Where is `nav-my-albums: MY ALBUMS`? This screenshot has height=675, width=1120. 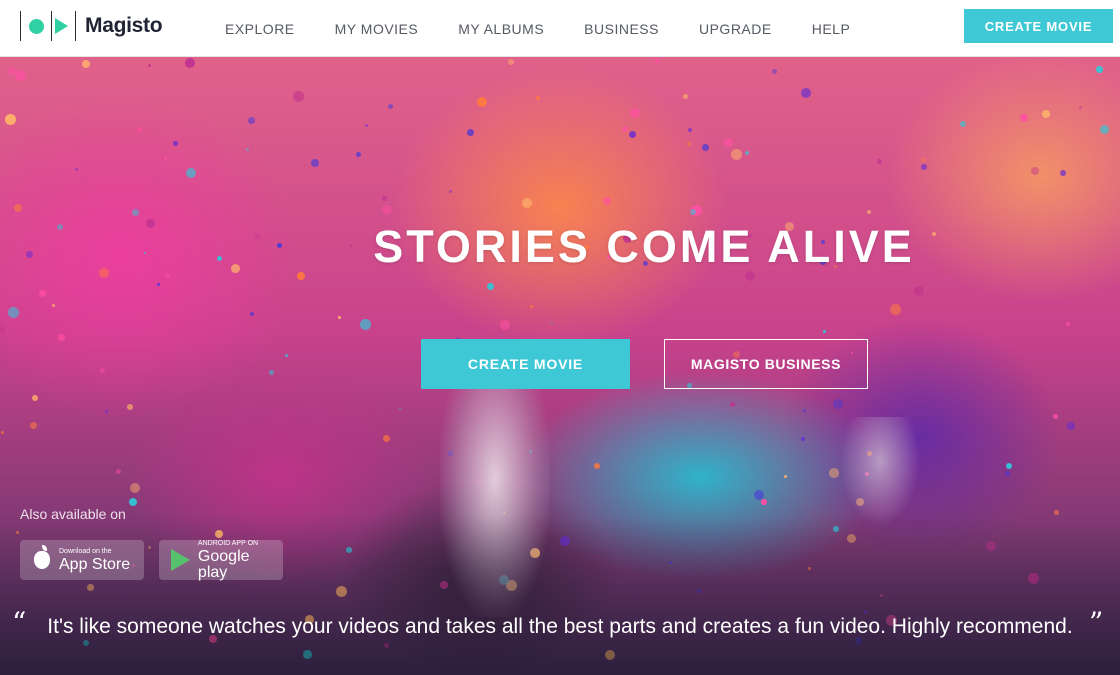 nav-my-albums: MY ALBUMS is located at coordinates (501, 29).